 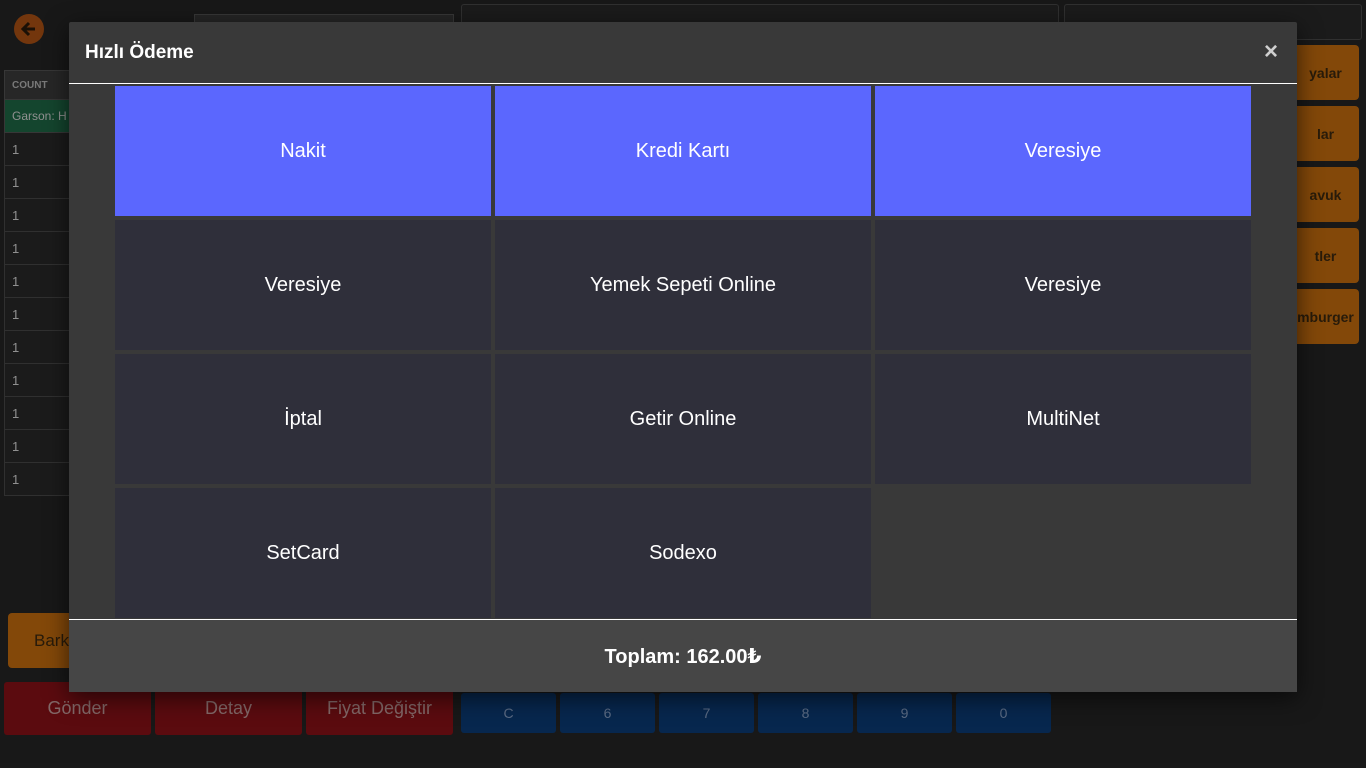 I want to click on modal-title: Hızlı Ödeme, so click(x=139, y=52).